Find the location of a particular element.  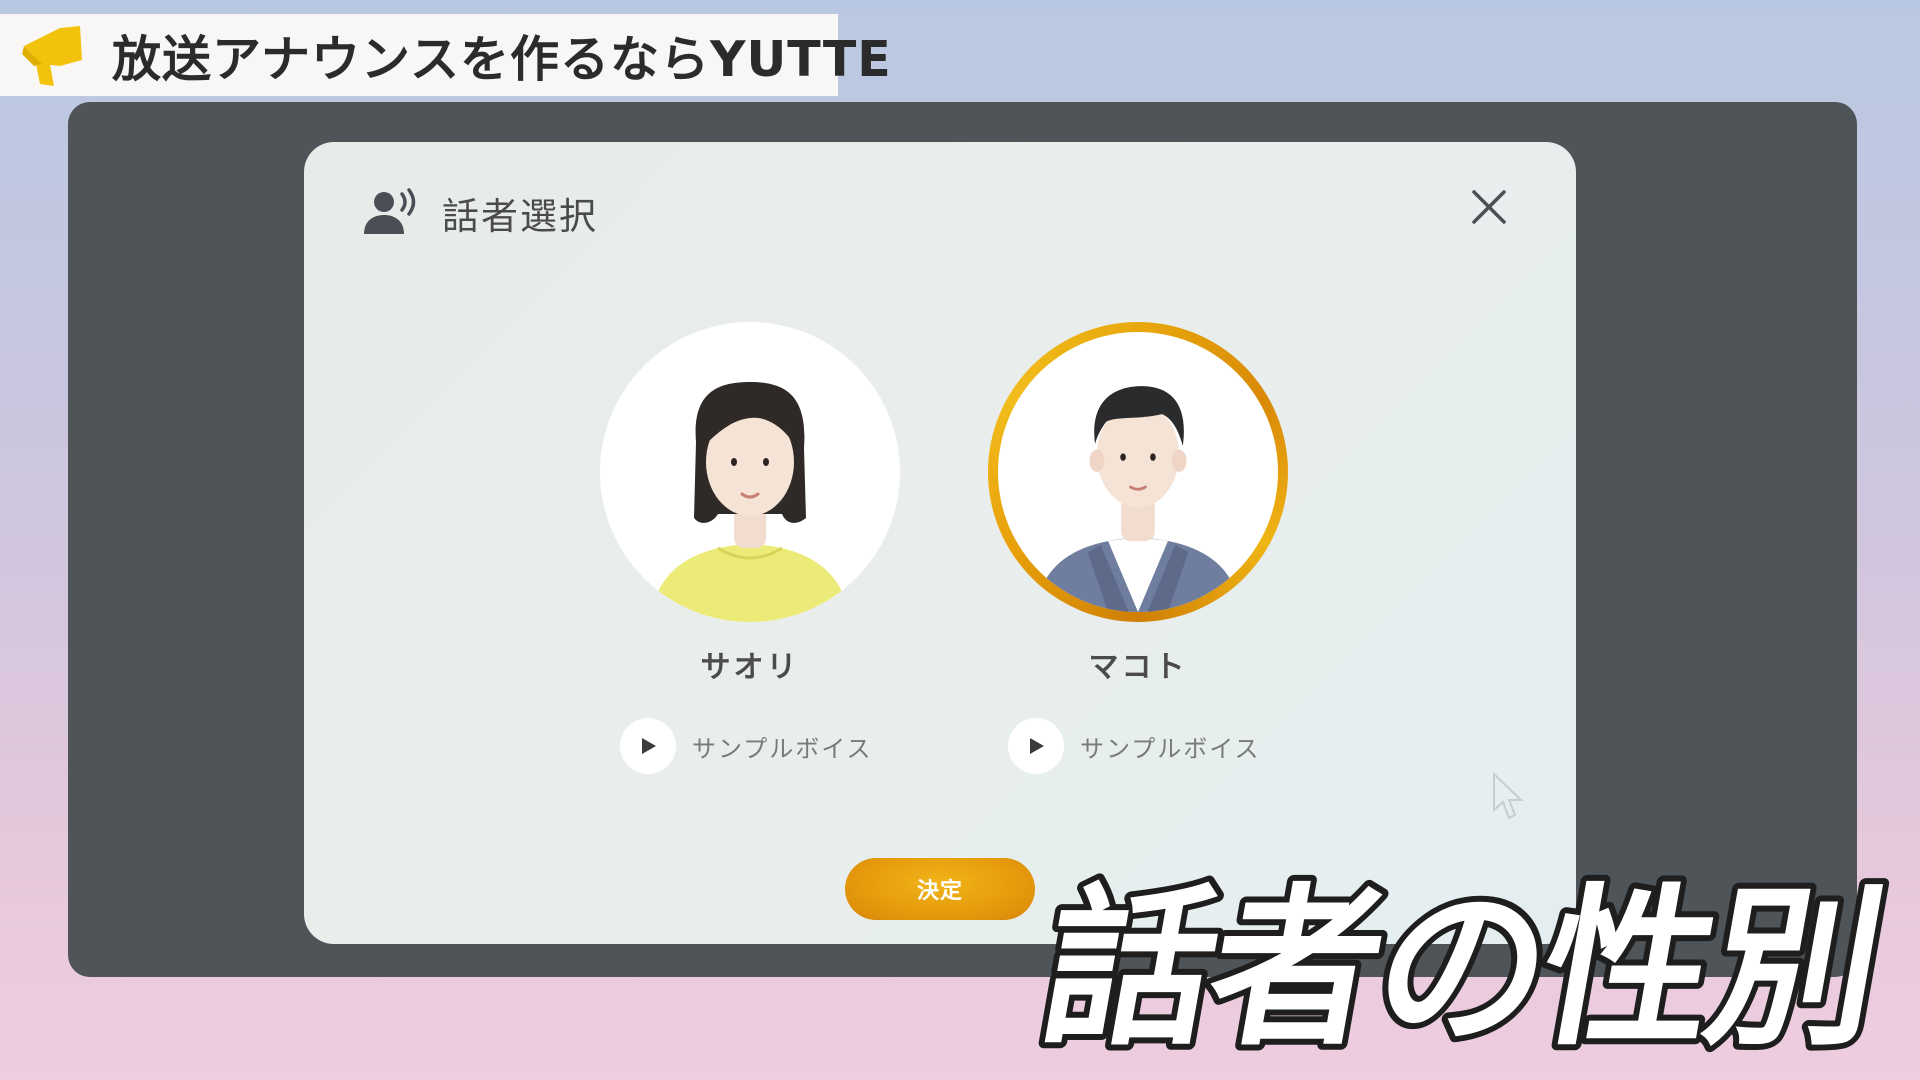

banner-title: 放送アナウンスを作るならYUTTE is located at coordinates (502, 59).